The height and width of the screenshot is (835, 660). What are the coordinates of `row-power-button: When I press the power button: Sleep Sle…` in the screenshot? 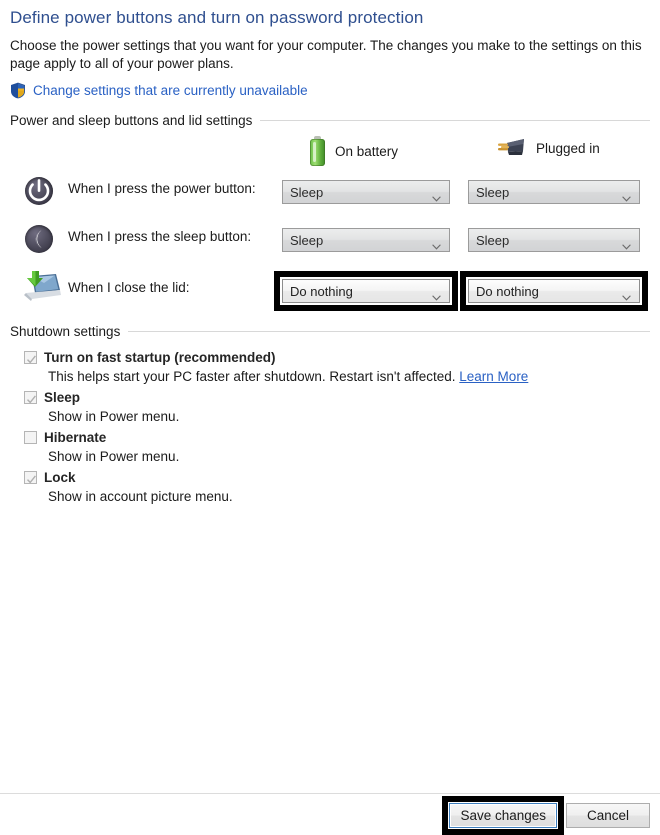 It's located at (330, 192).